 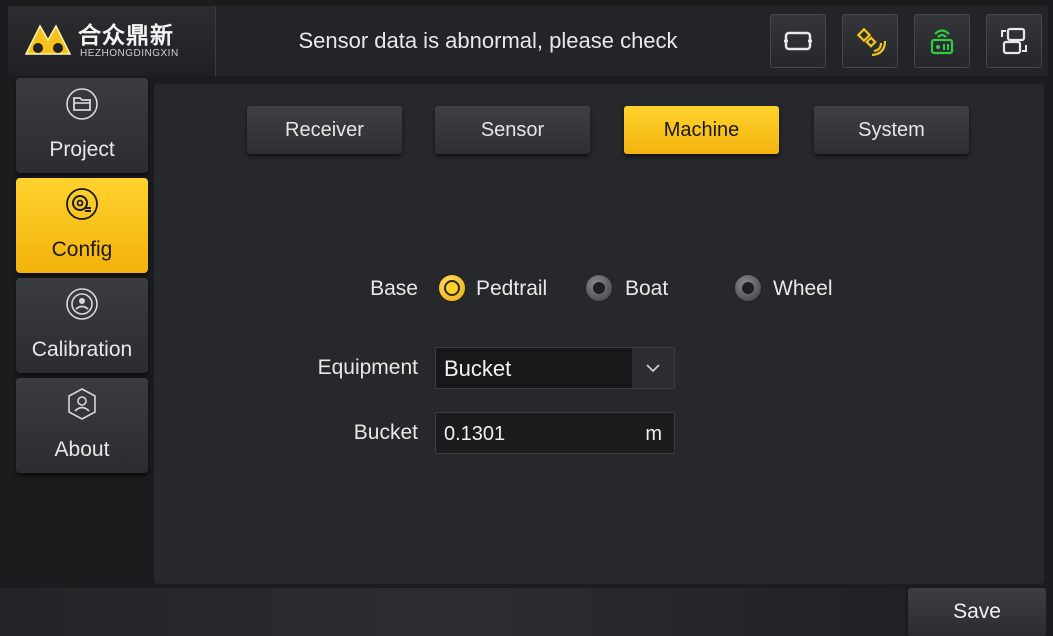 What do you see at coordinates (653, 434) in the screenshot?
I see `bucket-unit: m` at bounding box center [653, 434].